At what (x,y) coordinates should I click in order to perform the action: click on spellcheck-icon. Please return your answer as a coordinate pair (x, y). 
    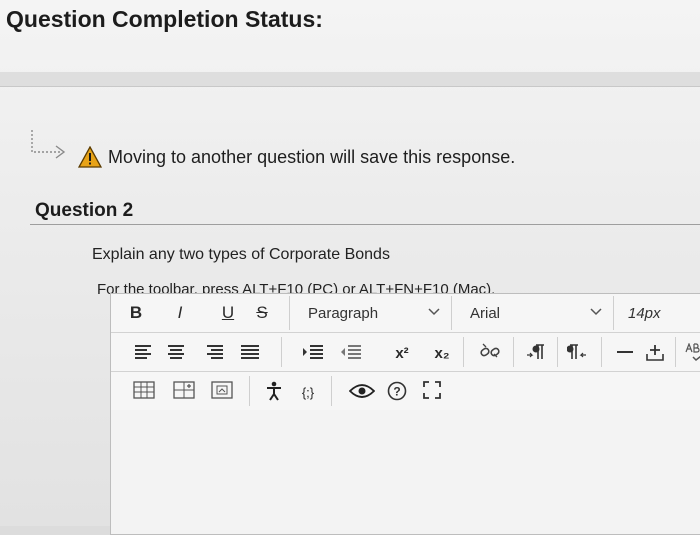
    Looking at the image, I should click on (692, 352).